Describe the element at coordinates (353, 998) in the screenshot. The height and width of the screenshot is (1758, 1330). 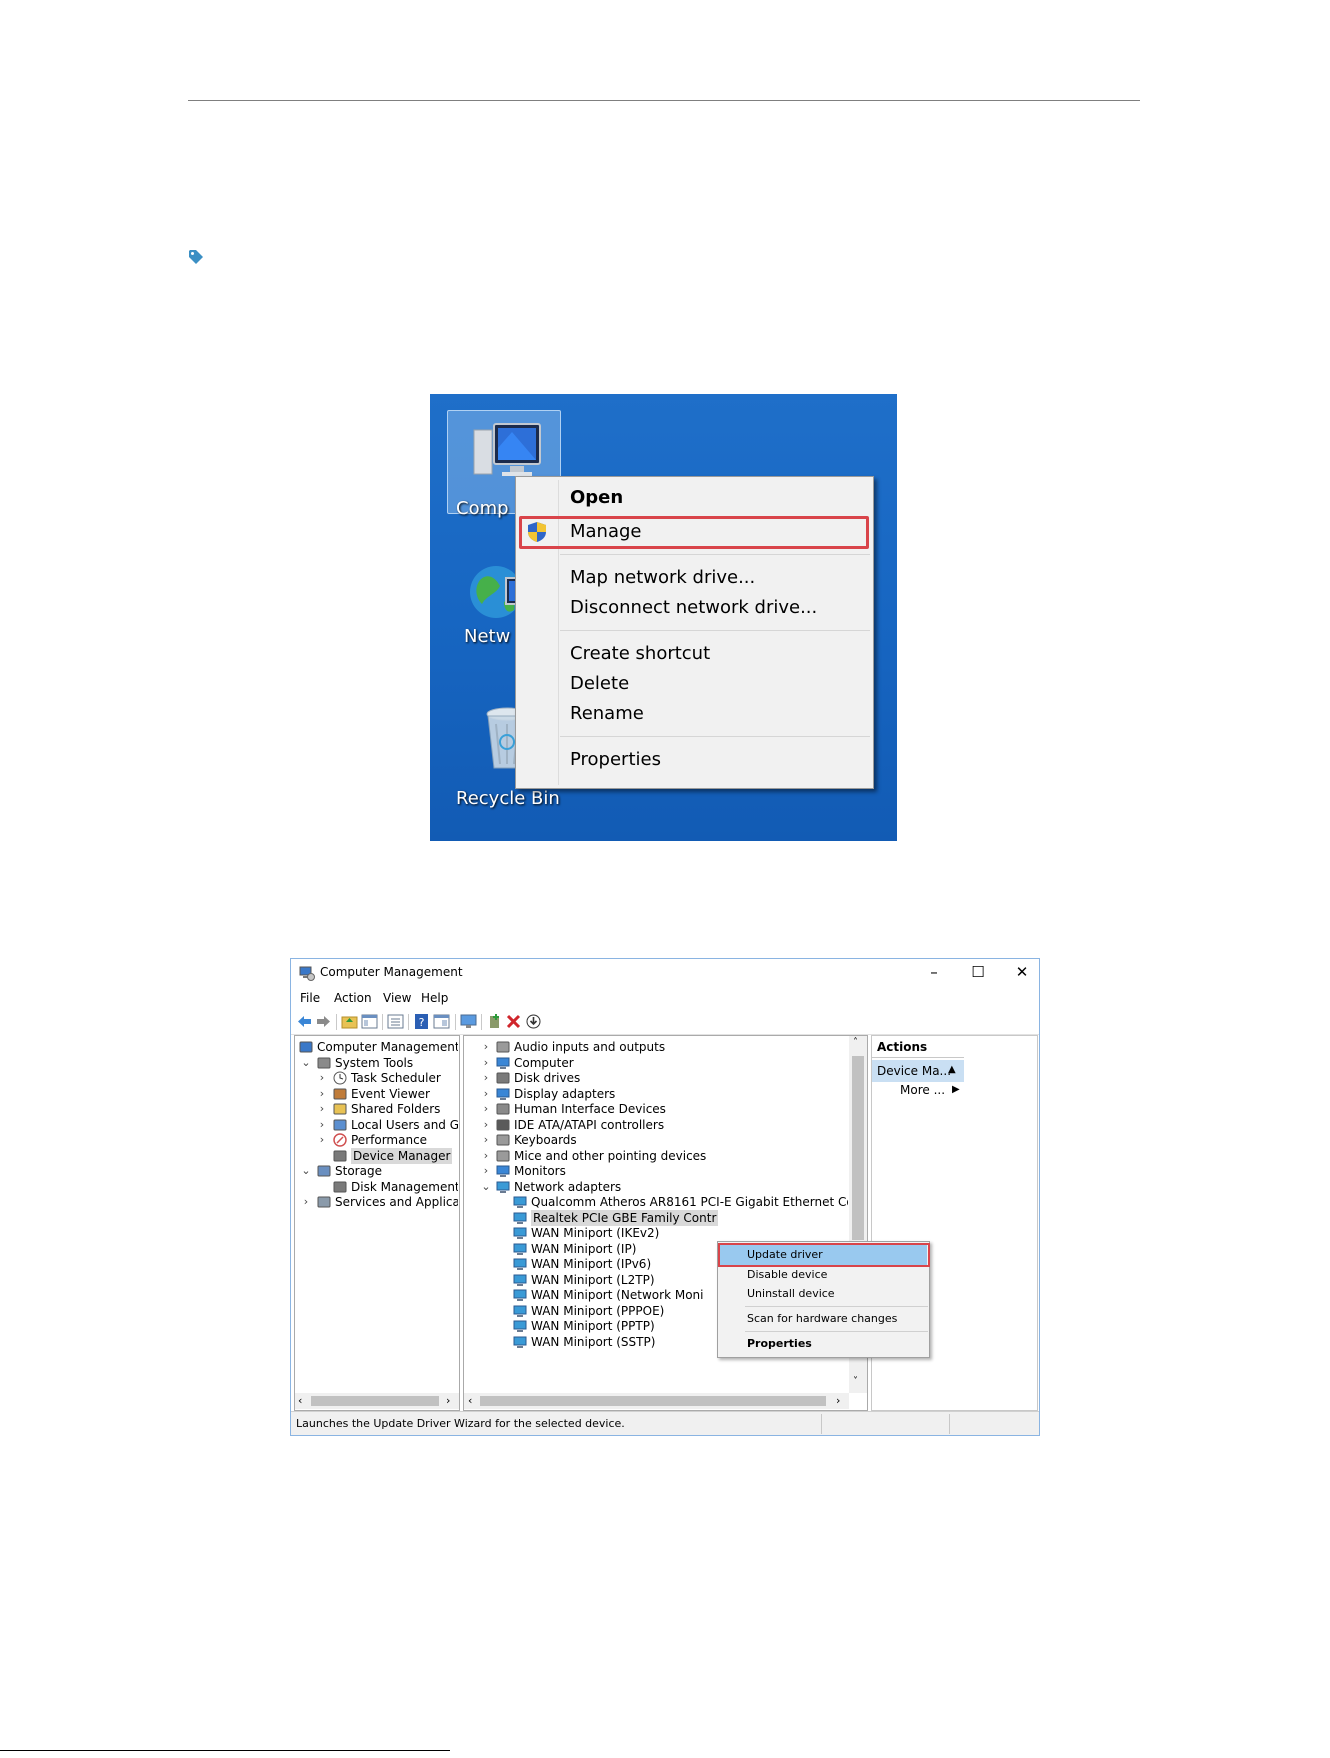
I see `menu-action: Action` at that location.